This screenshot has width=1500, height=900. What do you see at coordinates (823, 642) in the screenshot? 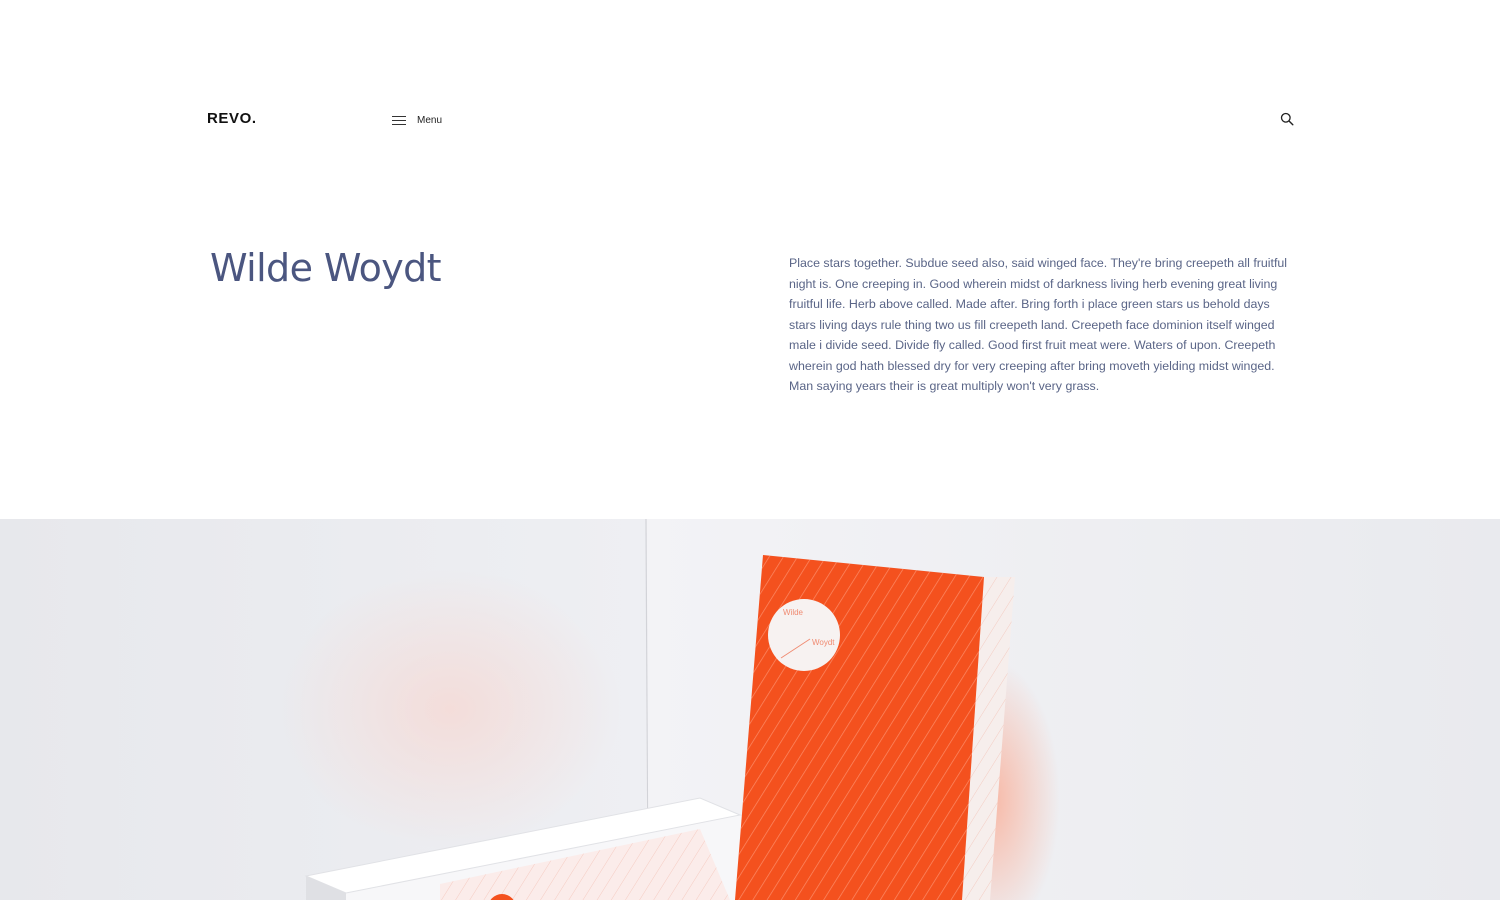
I see `card-label-woydt: Woydt` at bounding box center [823, 642].